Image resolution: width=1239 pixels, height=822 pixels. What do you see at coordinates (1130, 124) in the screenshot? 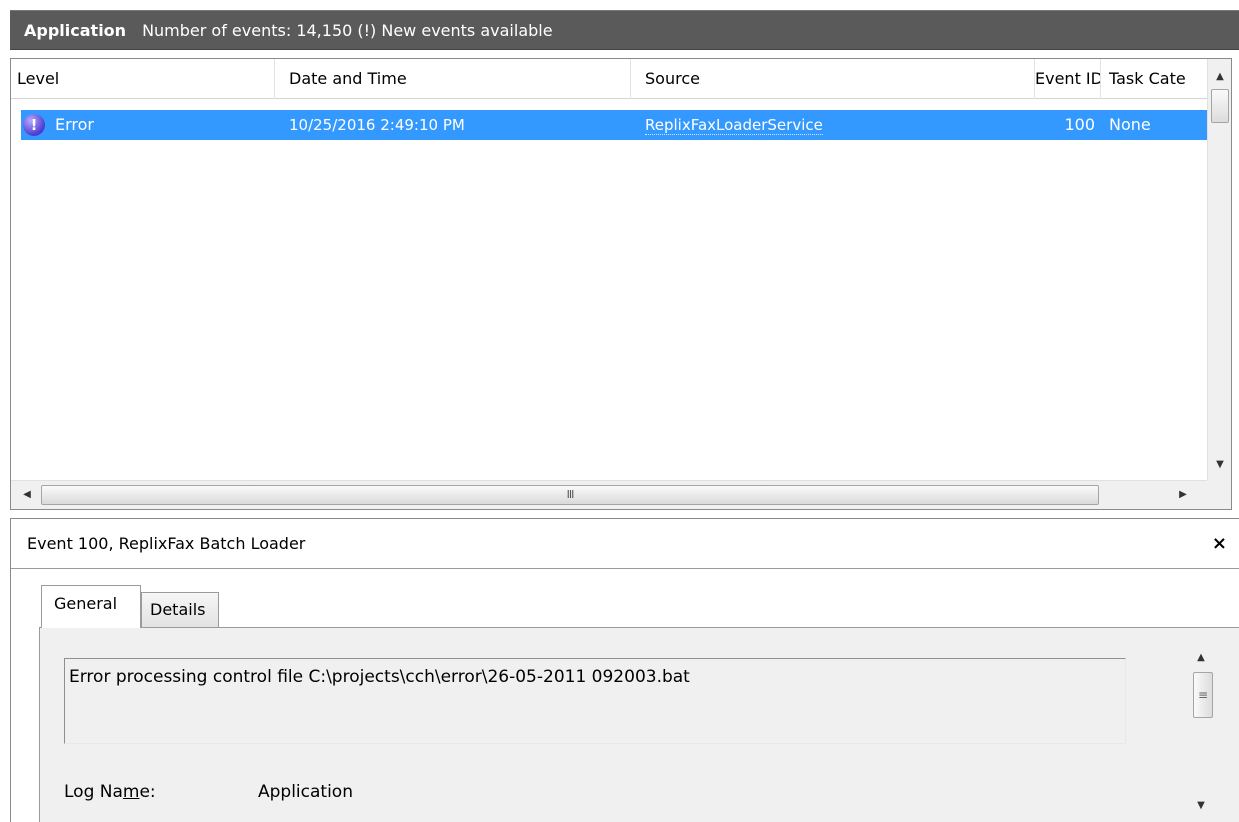
I see `event-task-category: None` at bounding box center [1130, 124].